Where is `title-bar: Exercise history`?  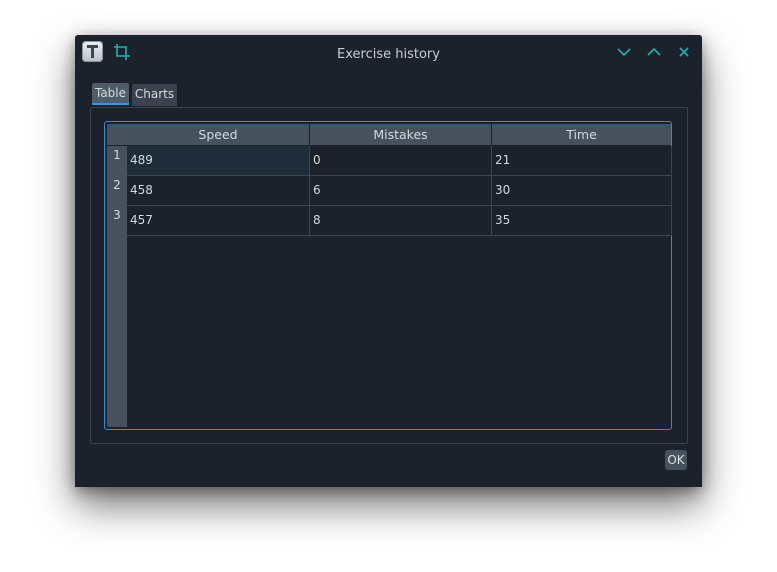 title-bar: Exercise history is located at coordinates (388, 53).